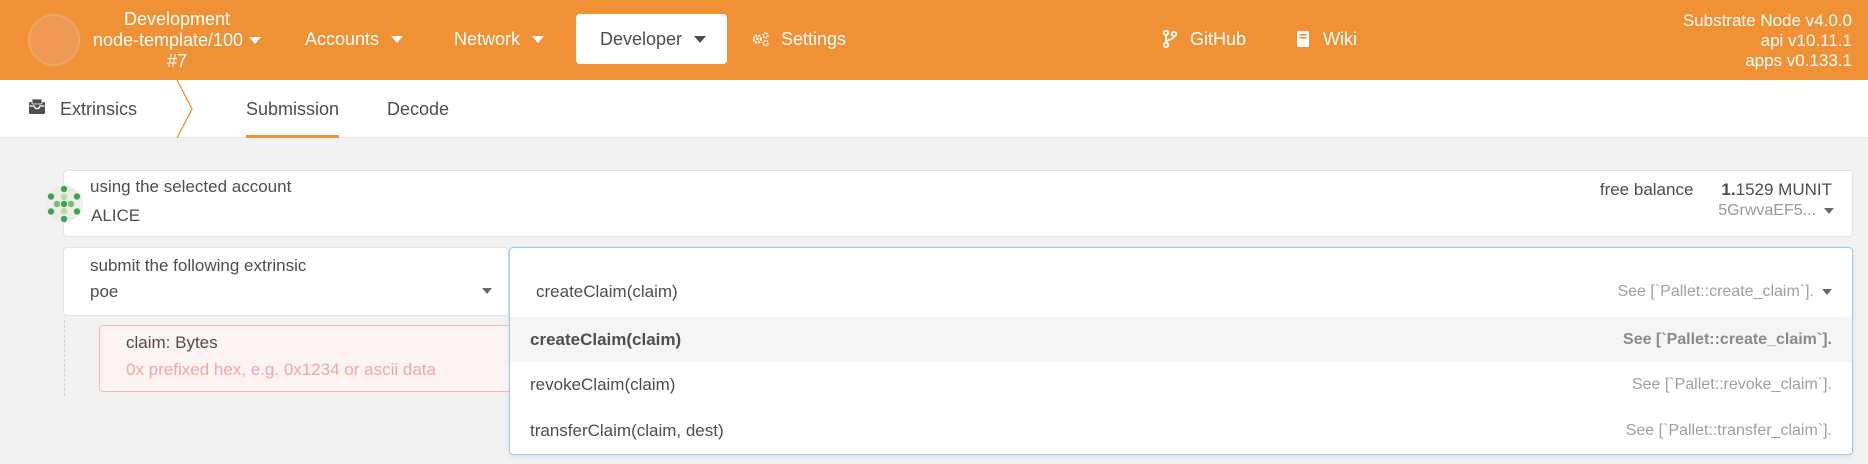 The width and height of the screenshot is (1868, 464). Describe the element at coordinates (934, 109) in the screenshot. I see `tabs-bar: Extrinsics Submission Decode` at that location.